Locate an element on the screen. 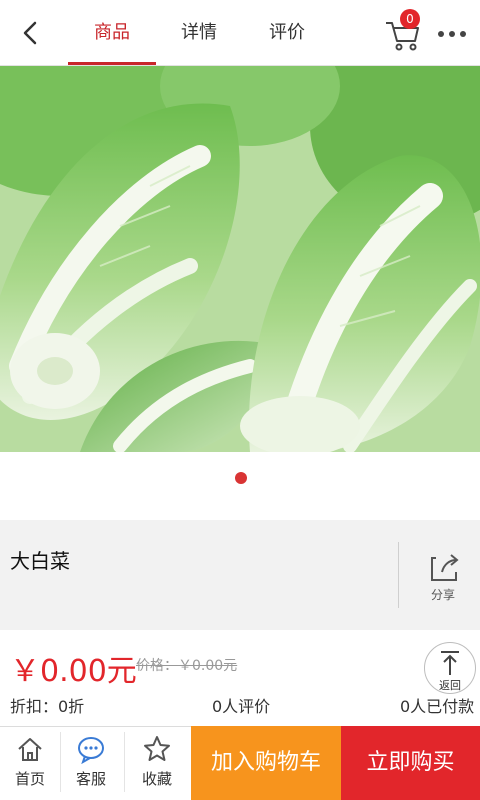  product-title-panel is located at coordinates (240, 580).